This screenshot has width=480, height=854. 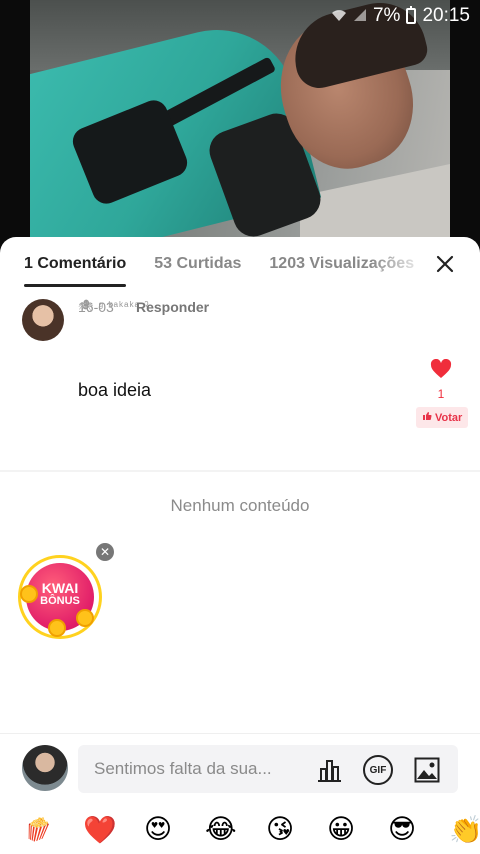 I want to click on bonus-close-icon: ✕, so click(x=105, y=552).